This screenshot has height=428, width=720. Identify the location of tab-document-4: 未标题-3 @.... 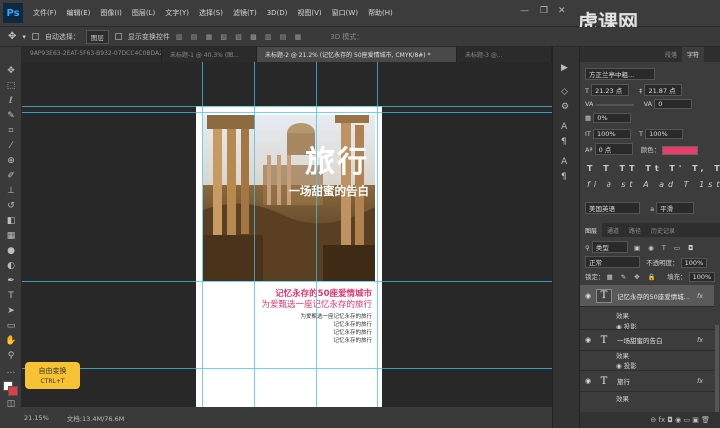
(504, 54).